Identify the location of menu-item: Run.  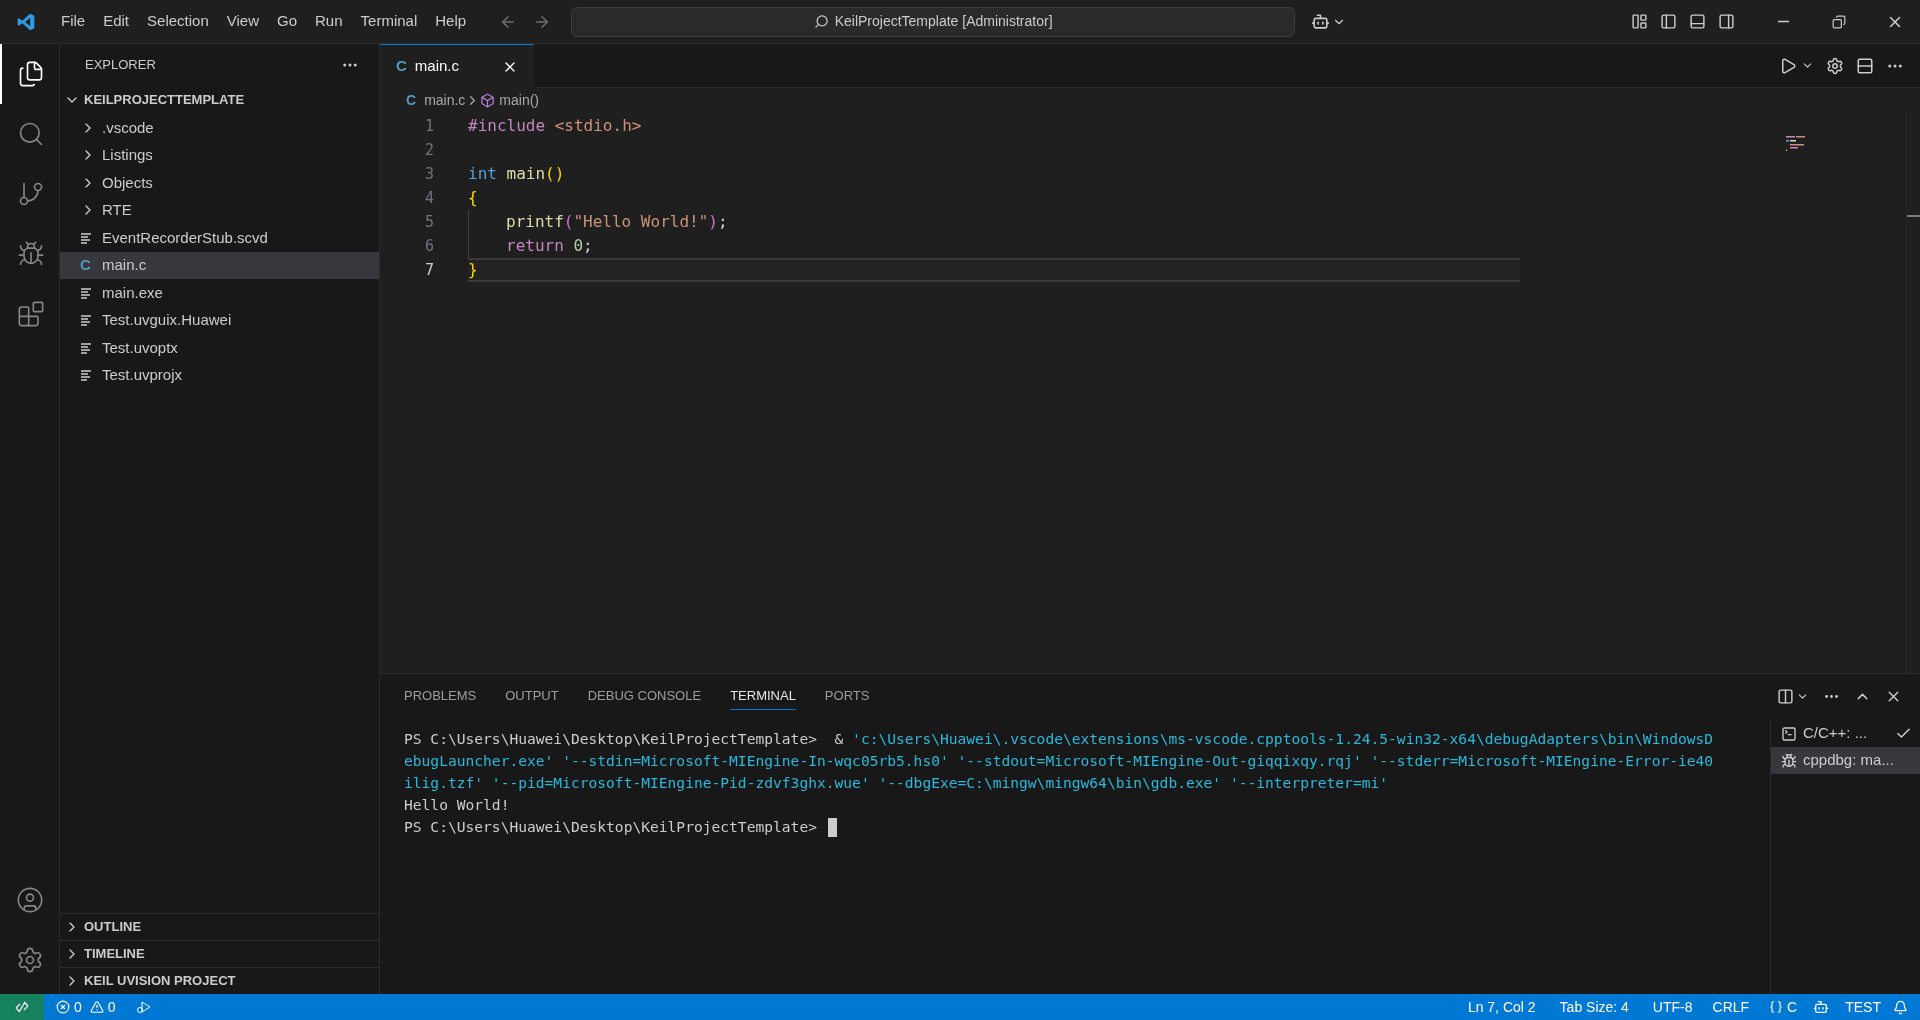
(329, 21).